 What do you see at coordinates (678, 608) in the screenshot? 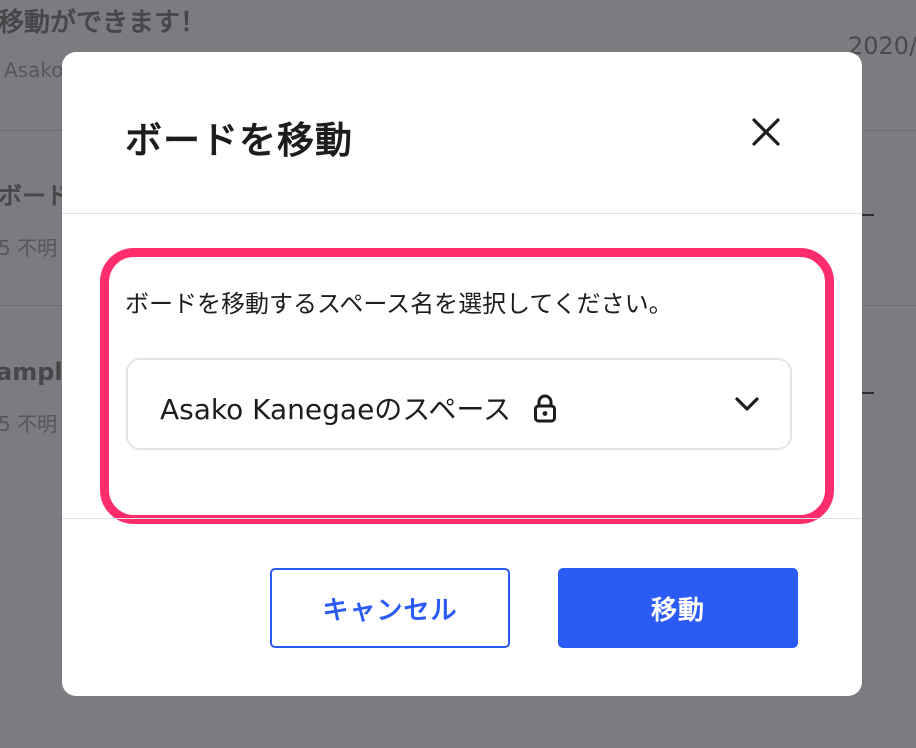
I see `move-button: 移動` at bounding box center [678, 608].